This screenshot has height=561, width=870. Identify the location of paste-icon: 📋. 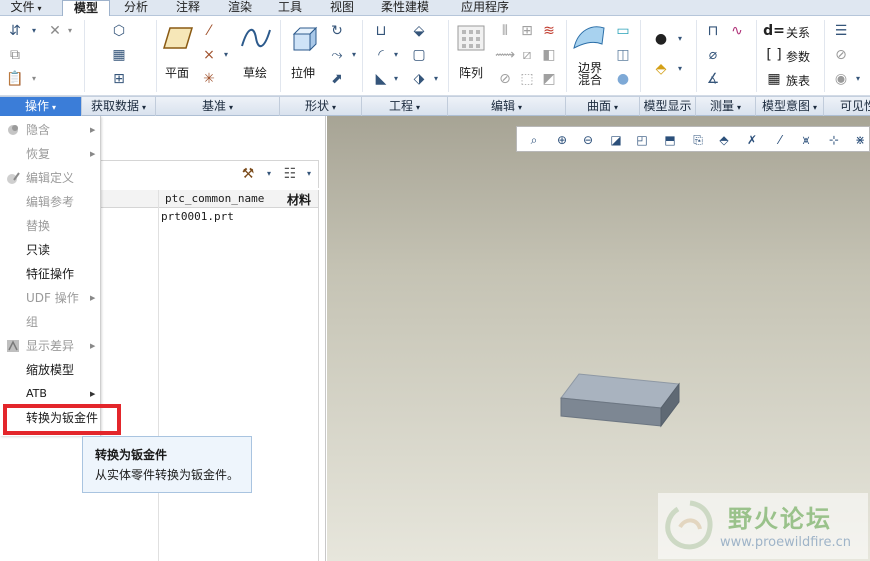
(15, 79).